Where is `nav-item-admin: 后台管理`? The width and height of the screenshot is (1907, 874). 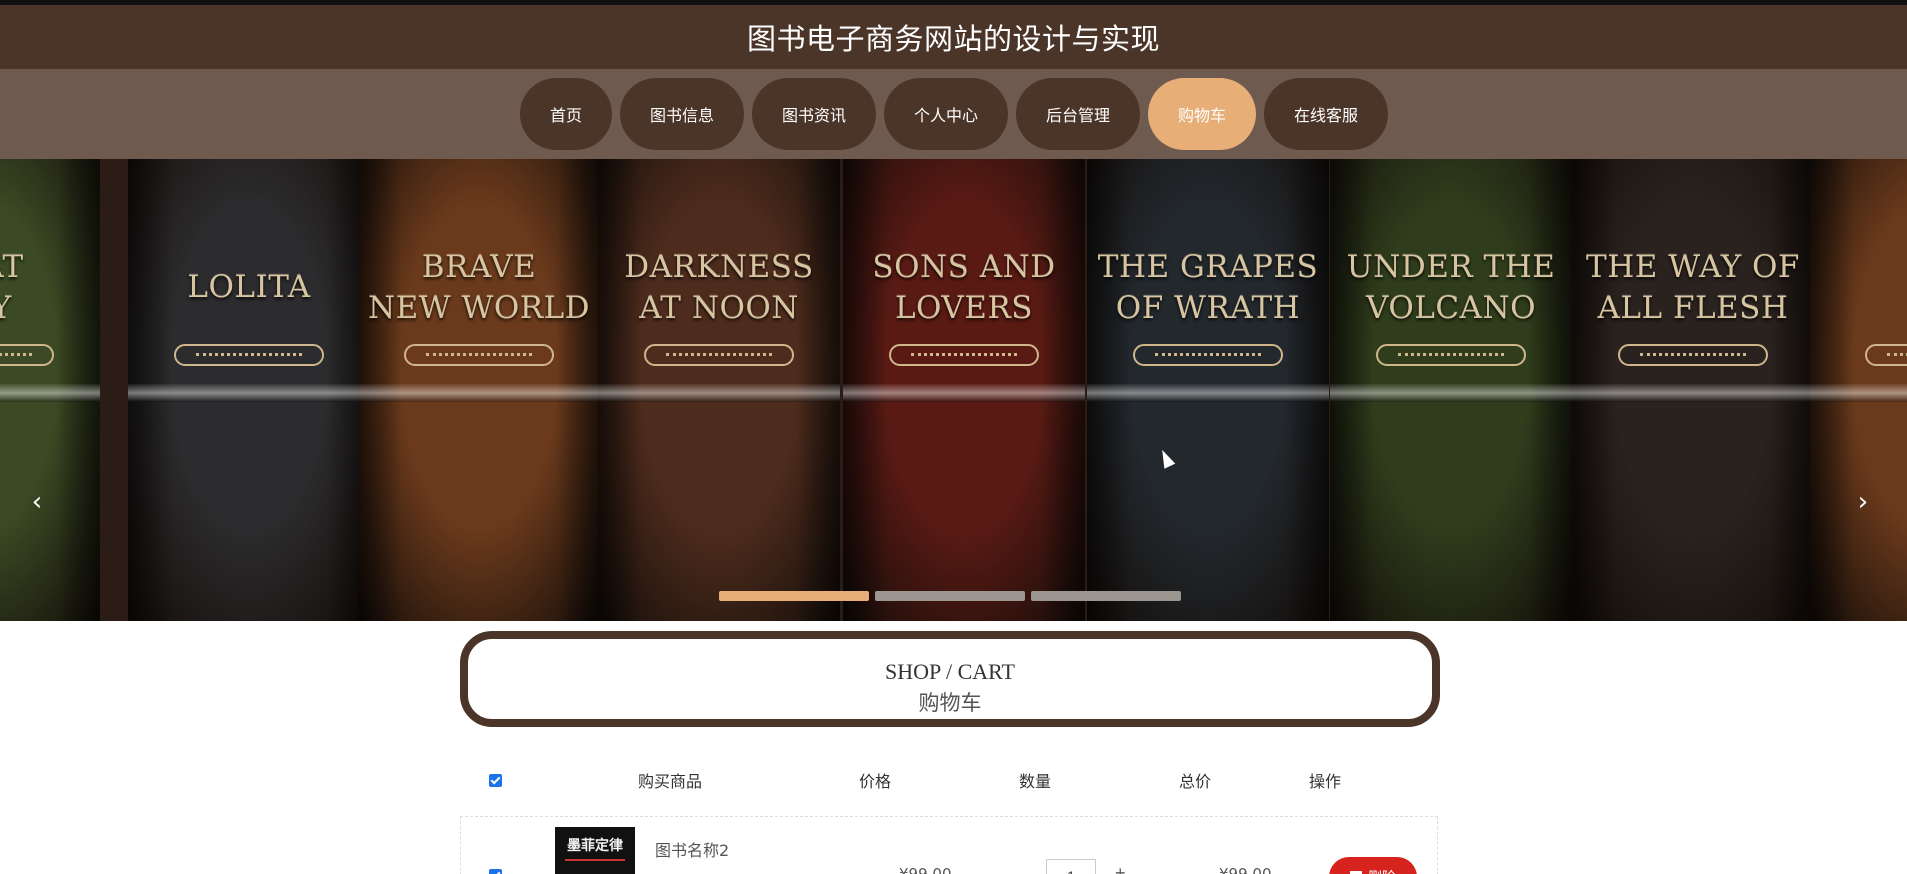 nav-item-admin: 后台管理 is located at coordinates (1078, 114).